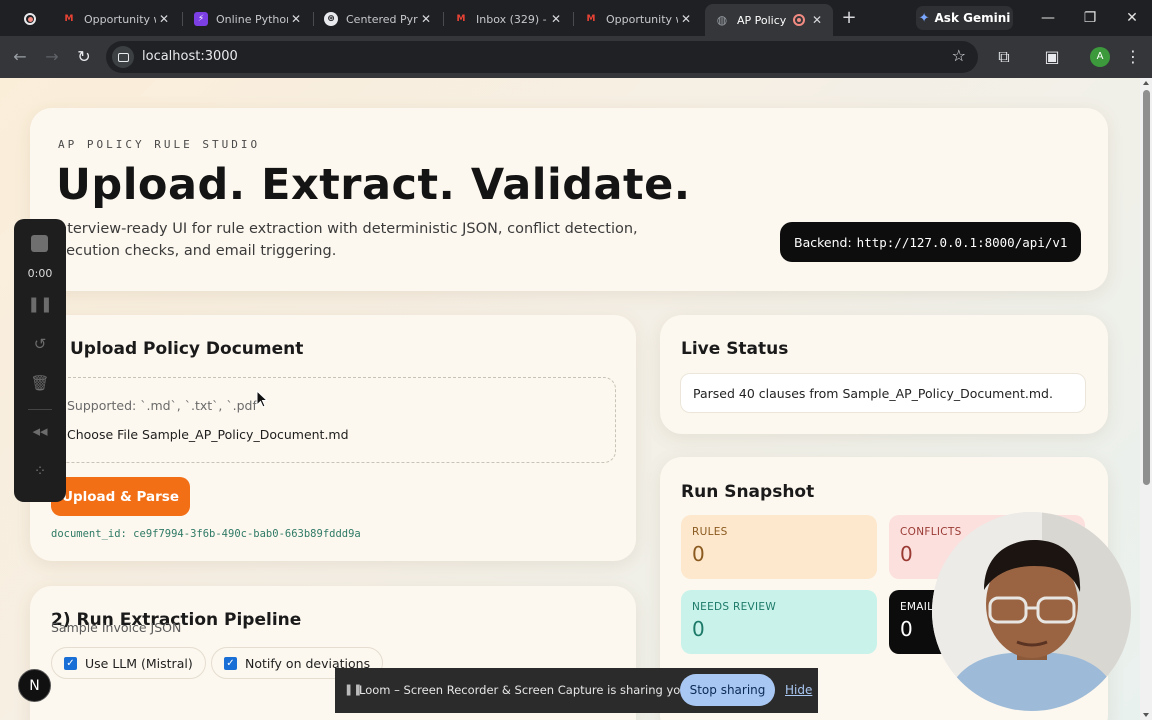 The image size is (1152, 720). I want to click on restore-button: ❐, so click(1090, 18).